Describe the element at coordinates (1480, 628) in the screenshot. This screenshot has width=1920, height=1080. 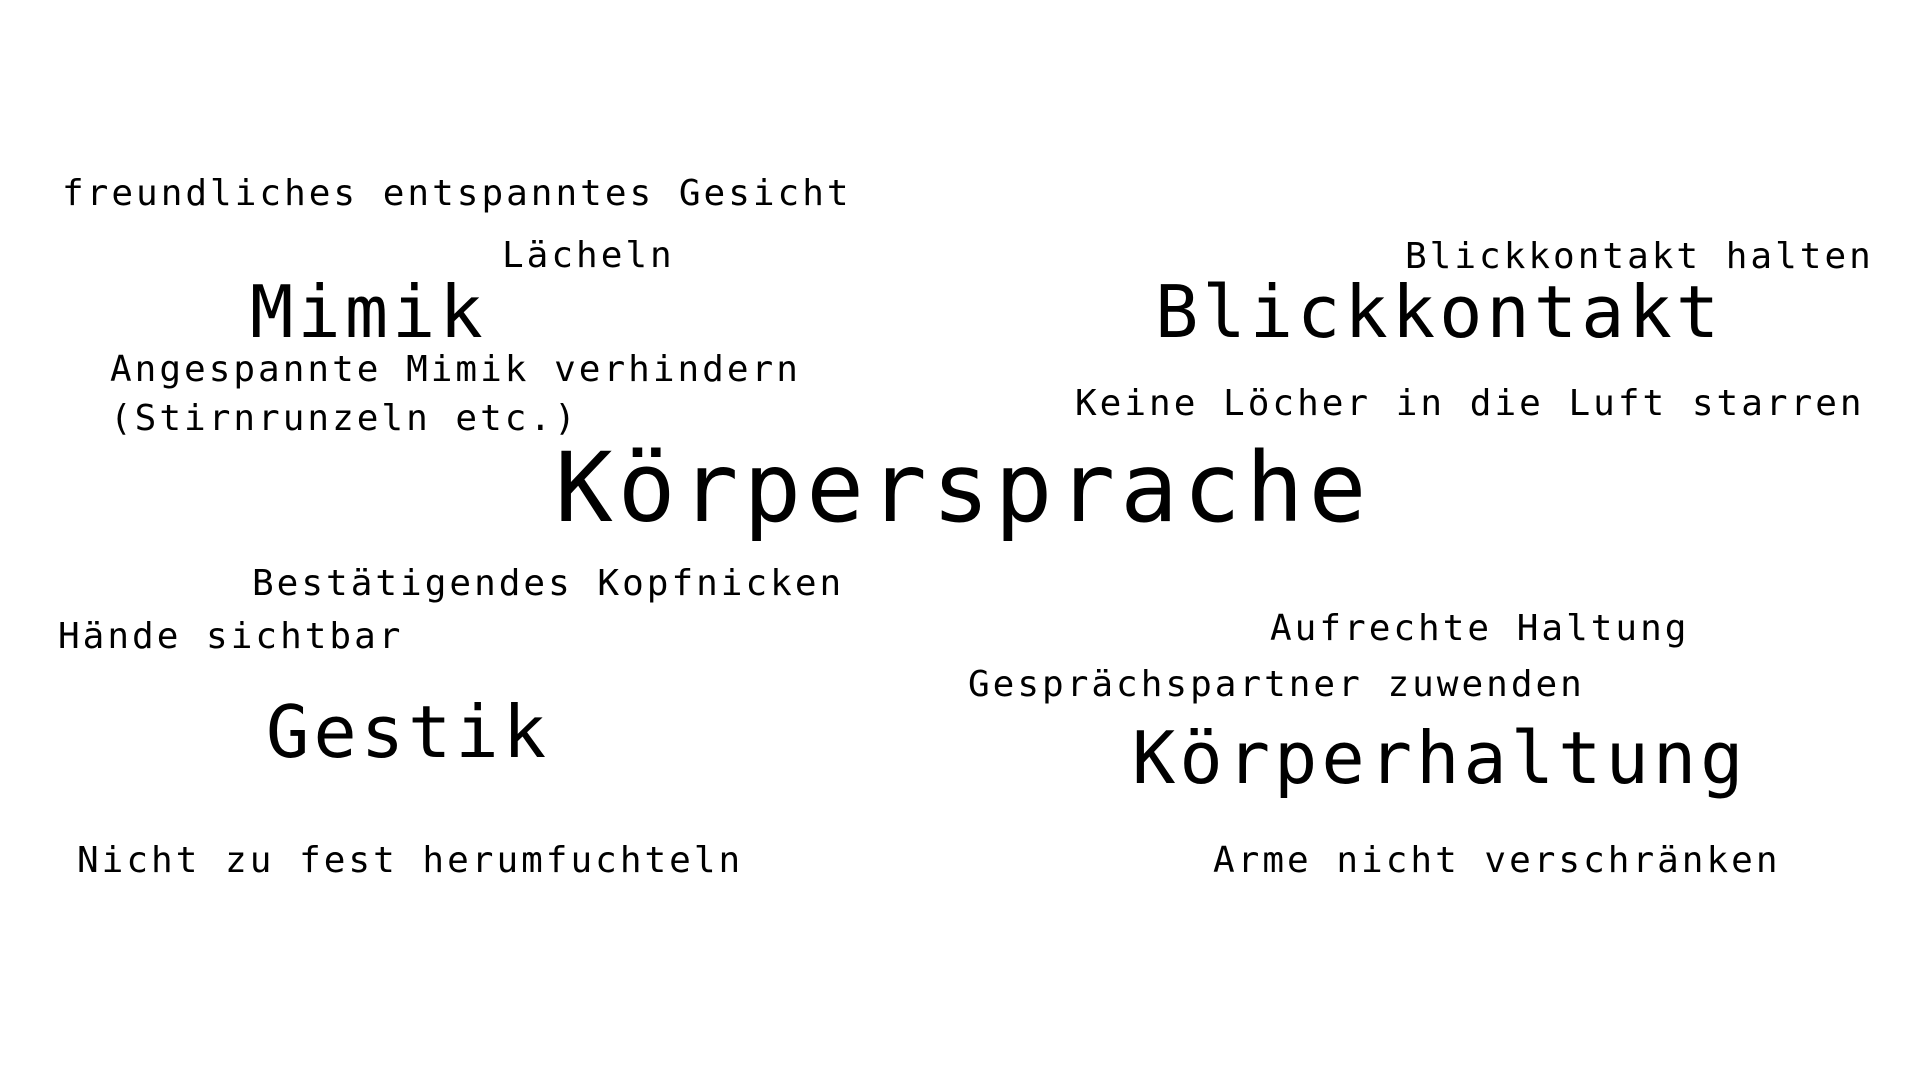
I see `koerperhaltung-item-upright: Aufrechte Haltung` at that location.